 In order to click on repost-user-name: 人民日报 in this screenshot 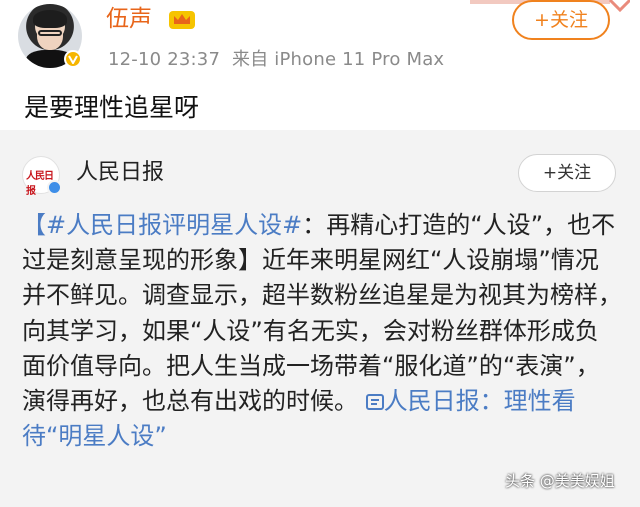, I will do `click(120, 173)`.